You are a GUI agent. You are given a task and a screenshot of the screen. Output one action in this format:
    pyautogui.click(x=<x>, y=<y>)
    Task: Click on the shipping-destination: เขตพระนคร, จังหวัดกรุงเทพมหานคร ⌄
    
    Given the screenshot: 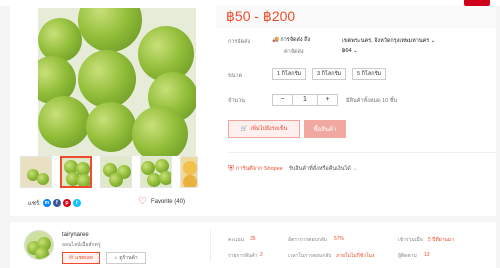 What is the action you would take?
    pyautogui.click(x=388, y=41)
    